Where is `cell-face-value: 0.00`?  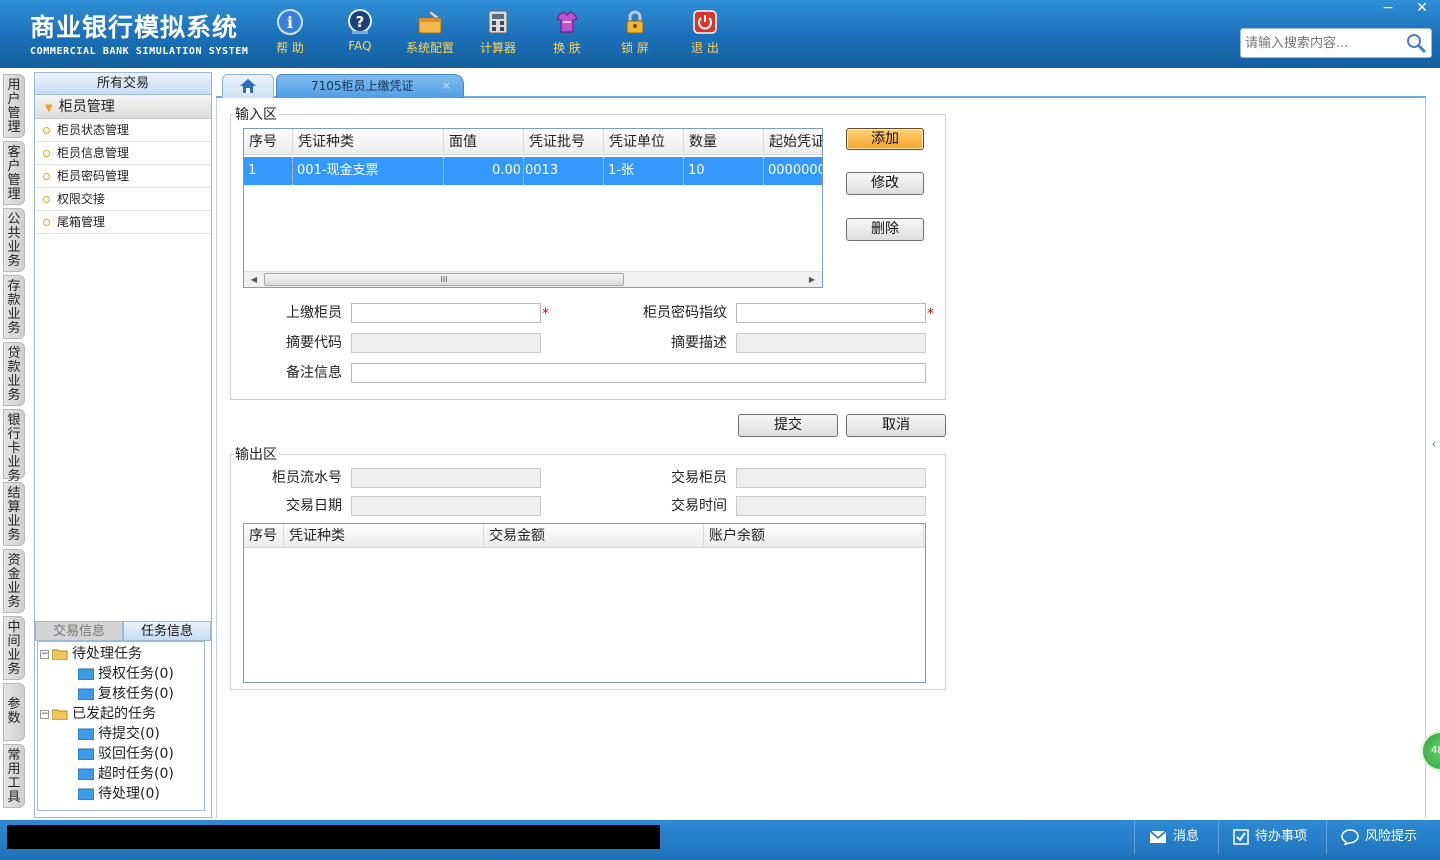 cell-face-value: 0.00 is located at coordinates (484, 171).